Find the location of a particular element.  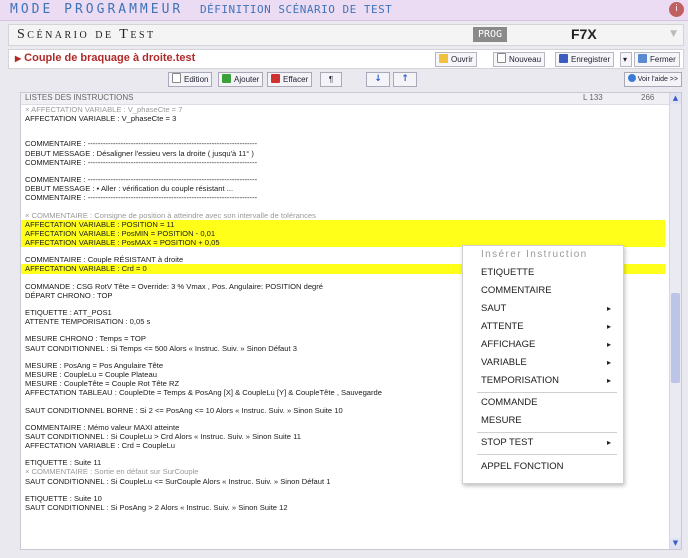

edit-icon is located at coordinates (176, 78).